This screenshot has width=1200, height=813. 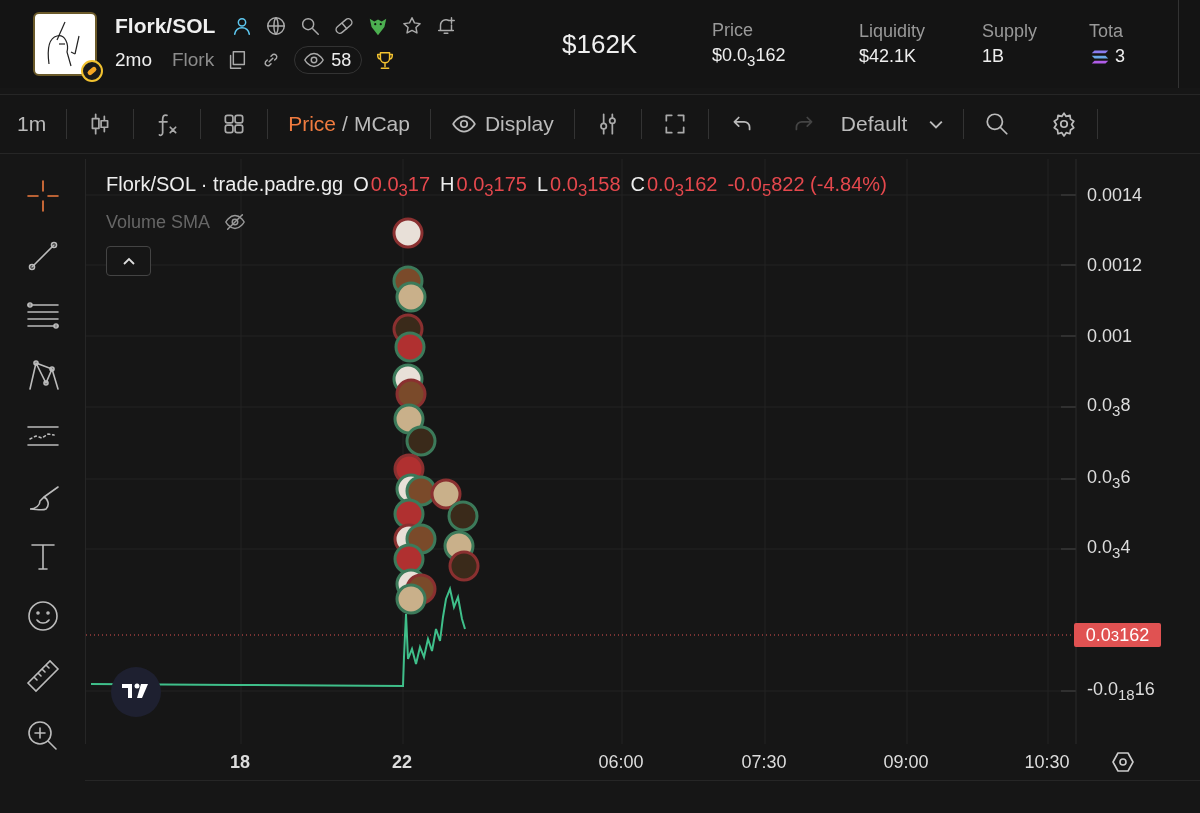 I want to click on price-tick: 0.0012, so click(x=1115, y=265).